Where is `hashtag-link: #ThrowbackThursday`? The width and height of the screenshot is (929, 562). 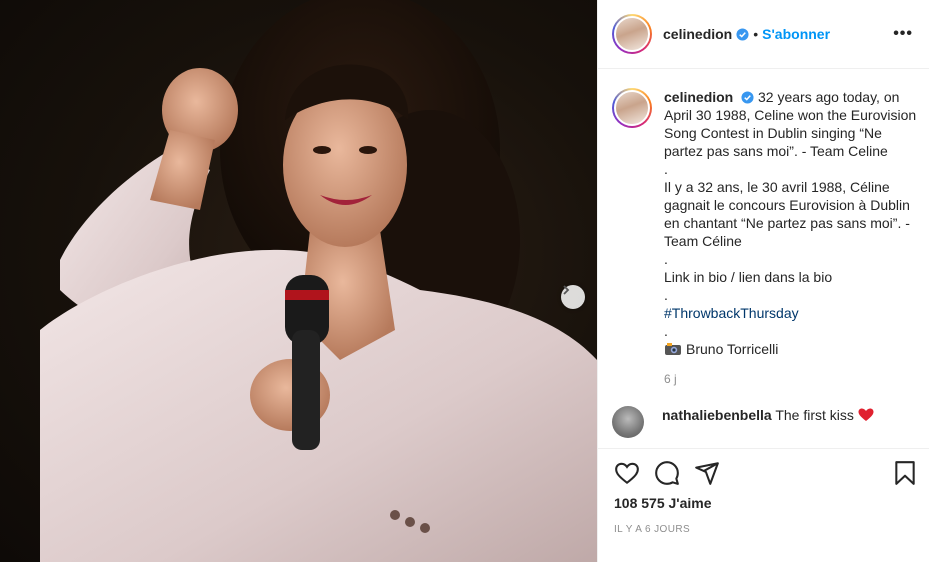 hashtag-link: #ThrowbackThursday is located at coordinates (791, 313).